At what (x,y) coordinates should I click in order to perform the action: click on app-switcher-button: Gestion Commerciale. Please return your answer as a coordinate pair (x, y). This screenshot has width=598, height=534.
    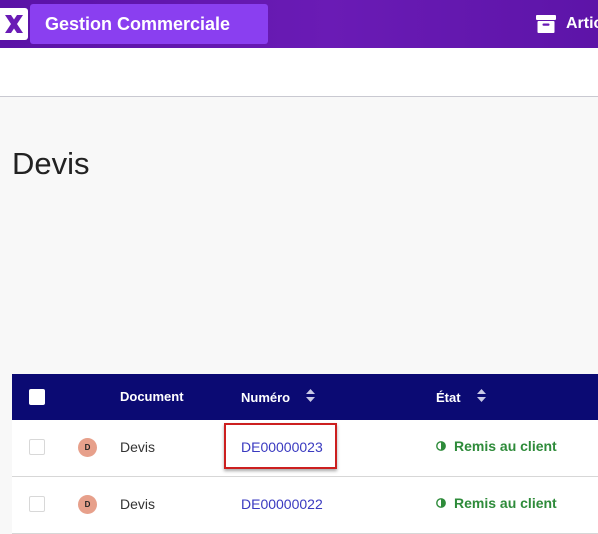
    Looking at the image, I should click on (149, 24).